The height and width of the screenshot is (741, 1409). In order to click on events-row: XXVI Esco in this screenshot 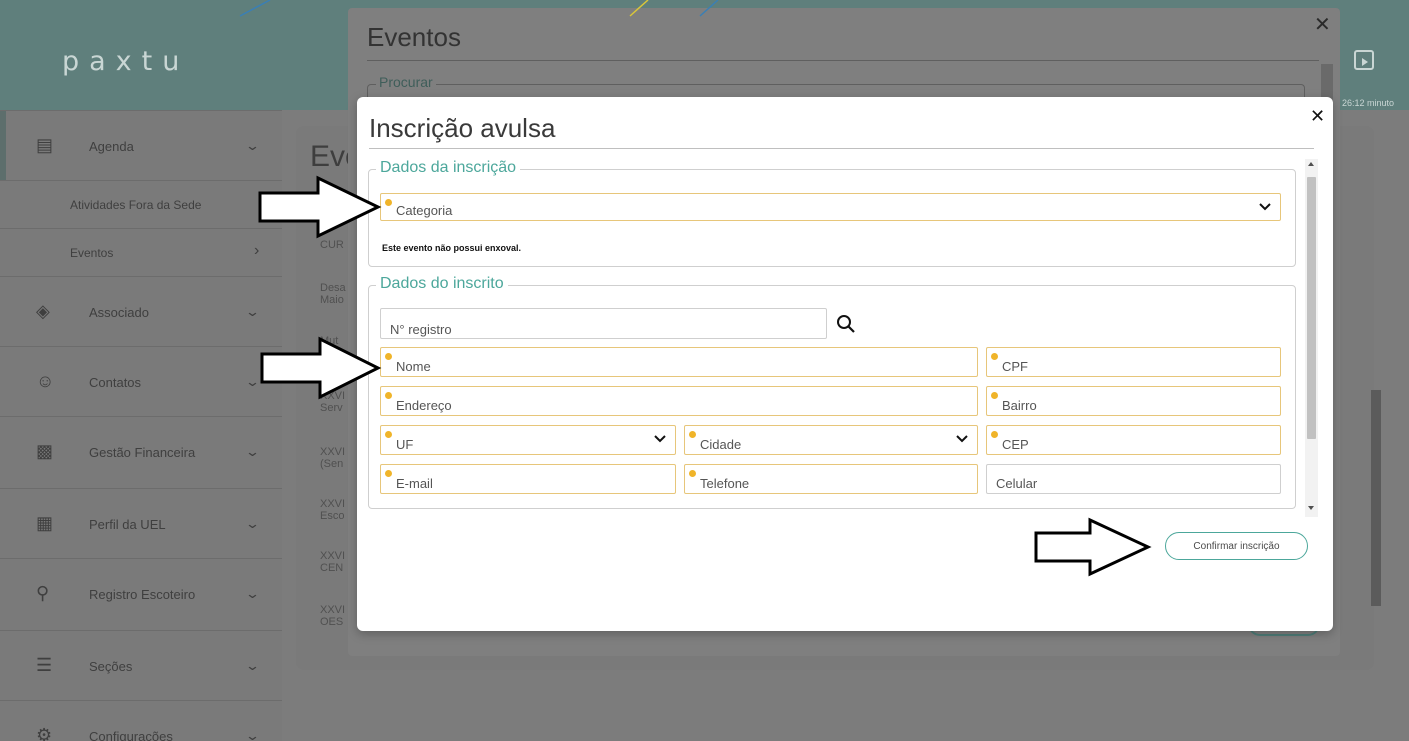, I will do `click(332, 510)`.